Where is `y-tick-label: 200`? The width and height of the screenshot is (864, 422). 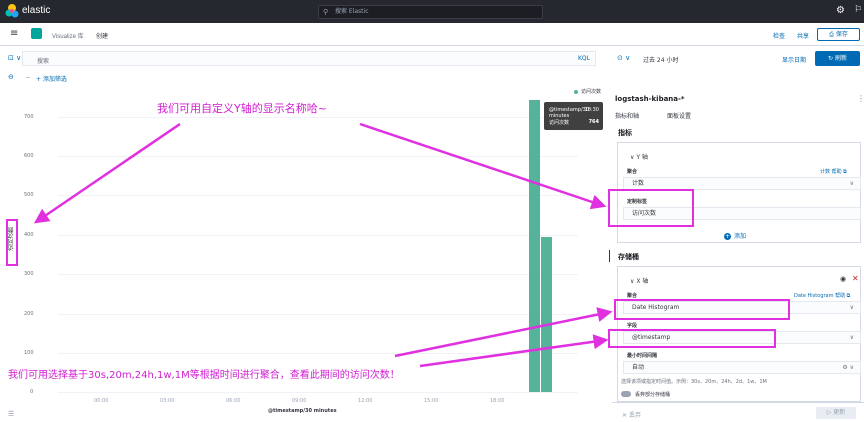 y-tick-label: 200 is located at coordinates (29, 314).